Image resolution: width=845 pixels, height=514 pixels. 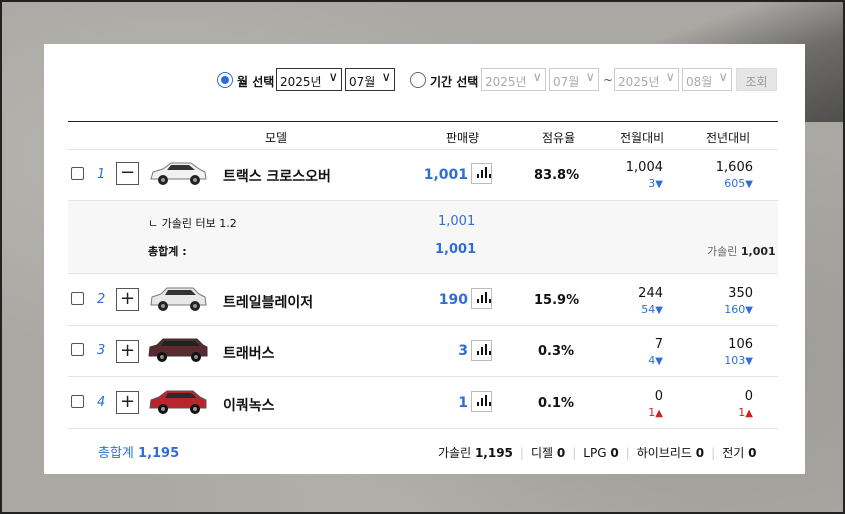 What do you see at coordinates (506, 82) in the screenshot?
I see `period-start-year-value: 2025년` at bounding box center [506, 82].